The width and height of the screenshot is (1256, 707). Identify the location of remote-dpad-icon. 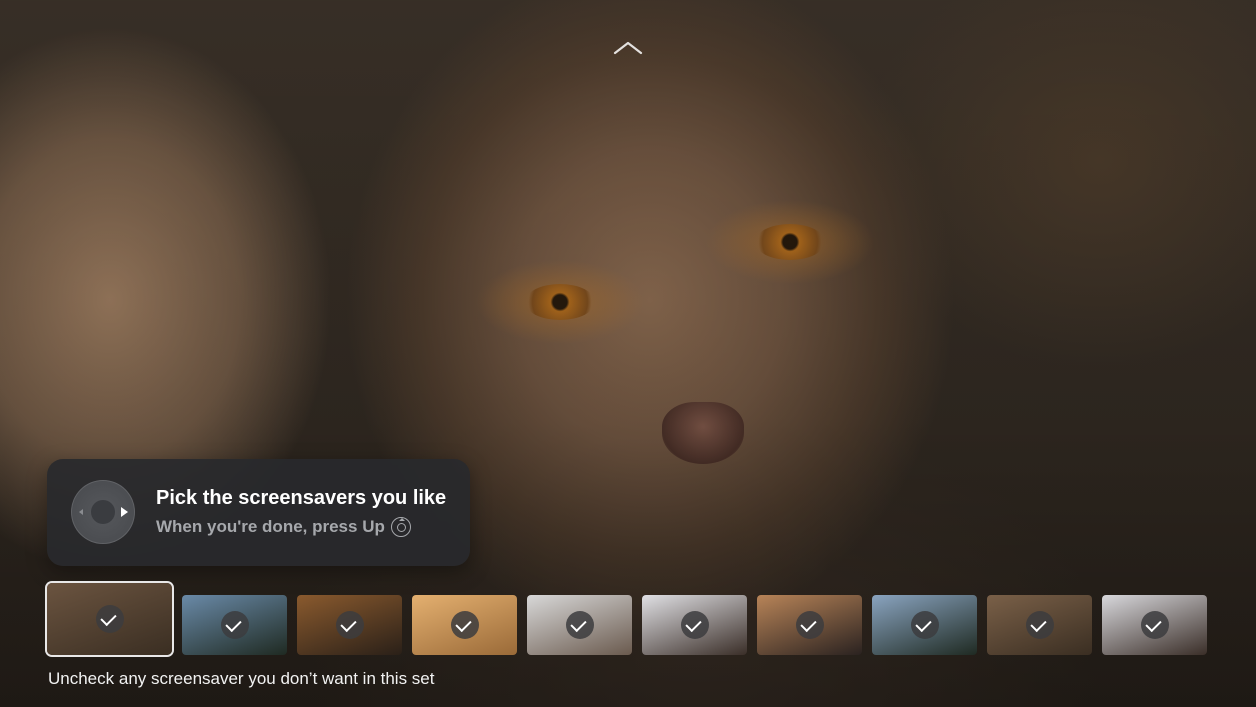
(103, 512).